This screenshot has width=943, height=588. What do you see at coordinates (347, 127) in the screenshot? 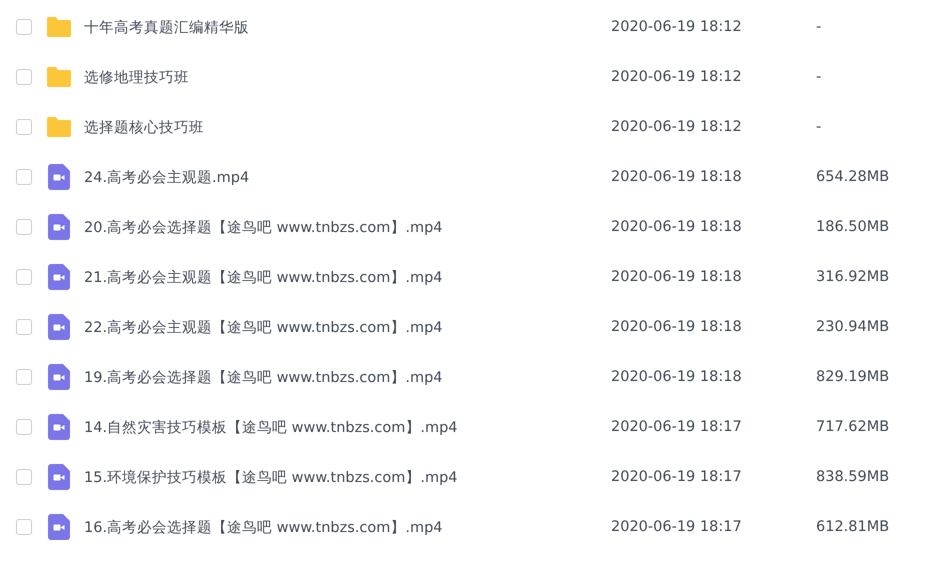
I see `file-name: 选择题核心技巧班` at bounding box center [347, 127].